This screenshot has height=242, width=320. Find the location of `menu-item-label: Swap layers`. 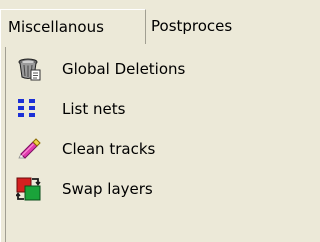

menu-item-label: Swap layers is located at coordinates (107, 189).